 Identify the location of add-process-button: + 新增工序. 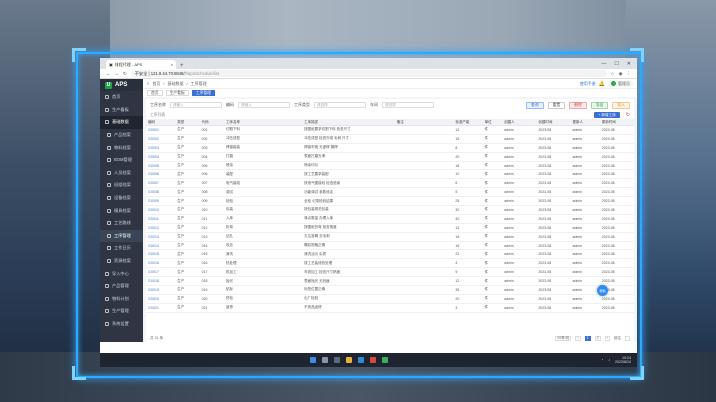
(607, 115).